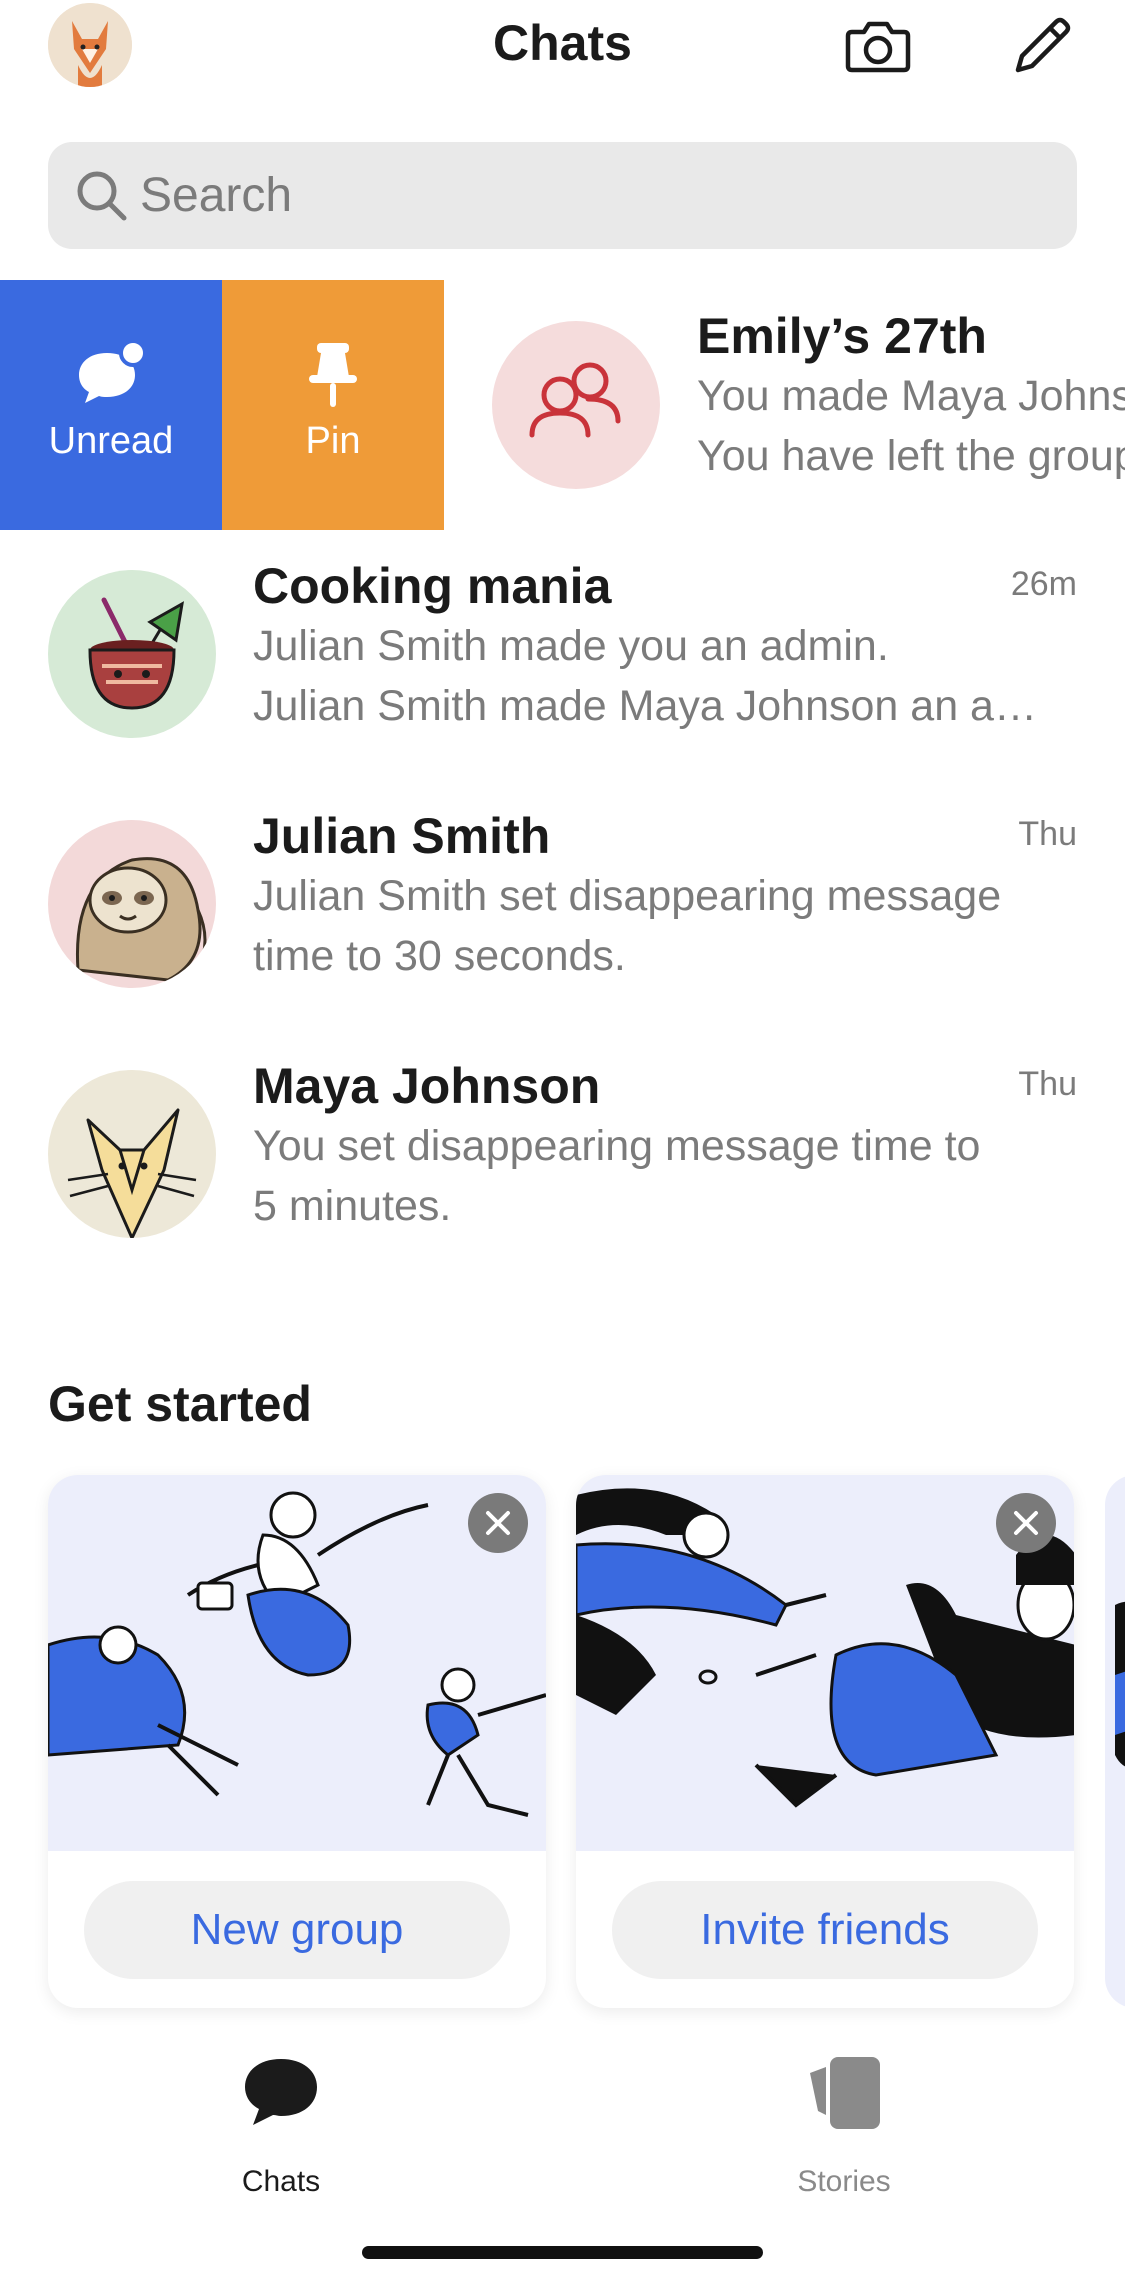  Describe the element at coordinates (297, 1930) in the screenshot. I see `new-group-button: New group` at that location.